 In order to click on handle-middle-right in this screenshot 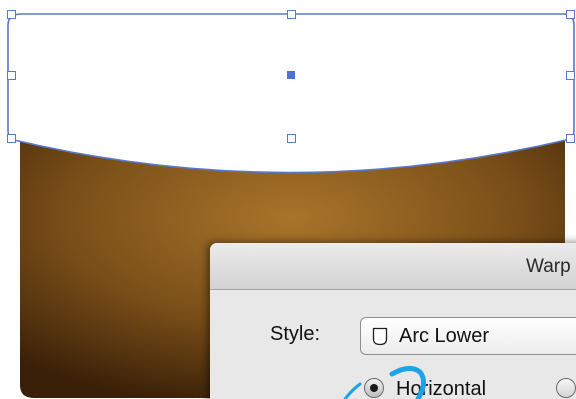, I will do `click(570, 75)`.